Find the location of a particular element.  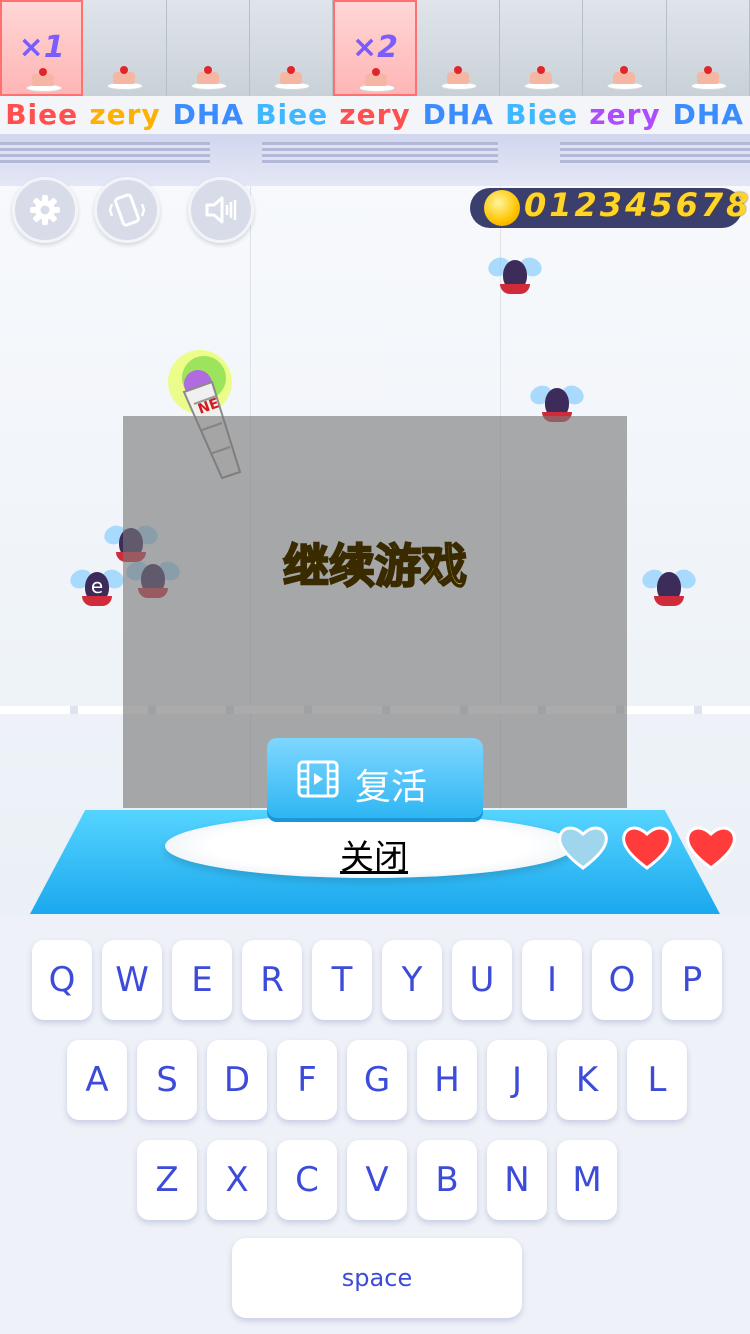

key-n: N is located at coordinates (517, 1180).